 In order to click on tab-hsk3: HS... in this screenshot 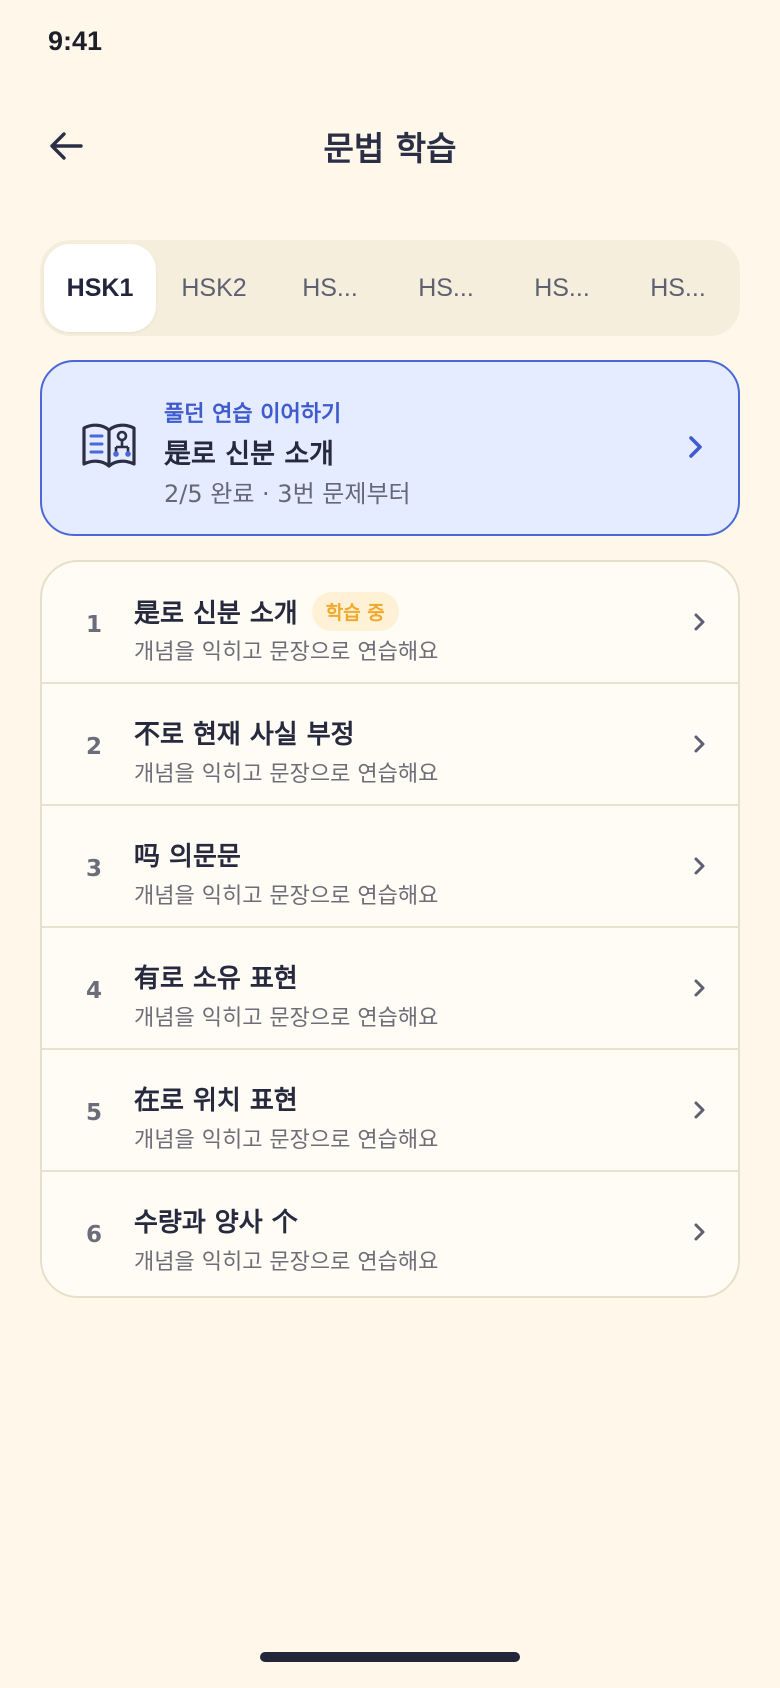, I will do `click(330, 288)`.